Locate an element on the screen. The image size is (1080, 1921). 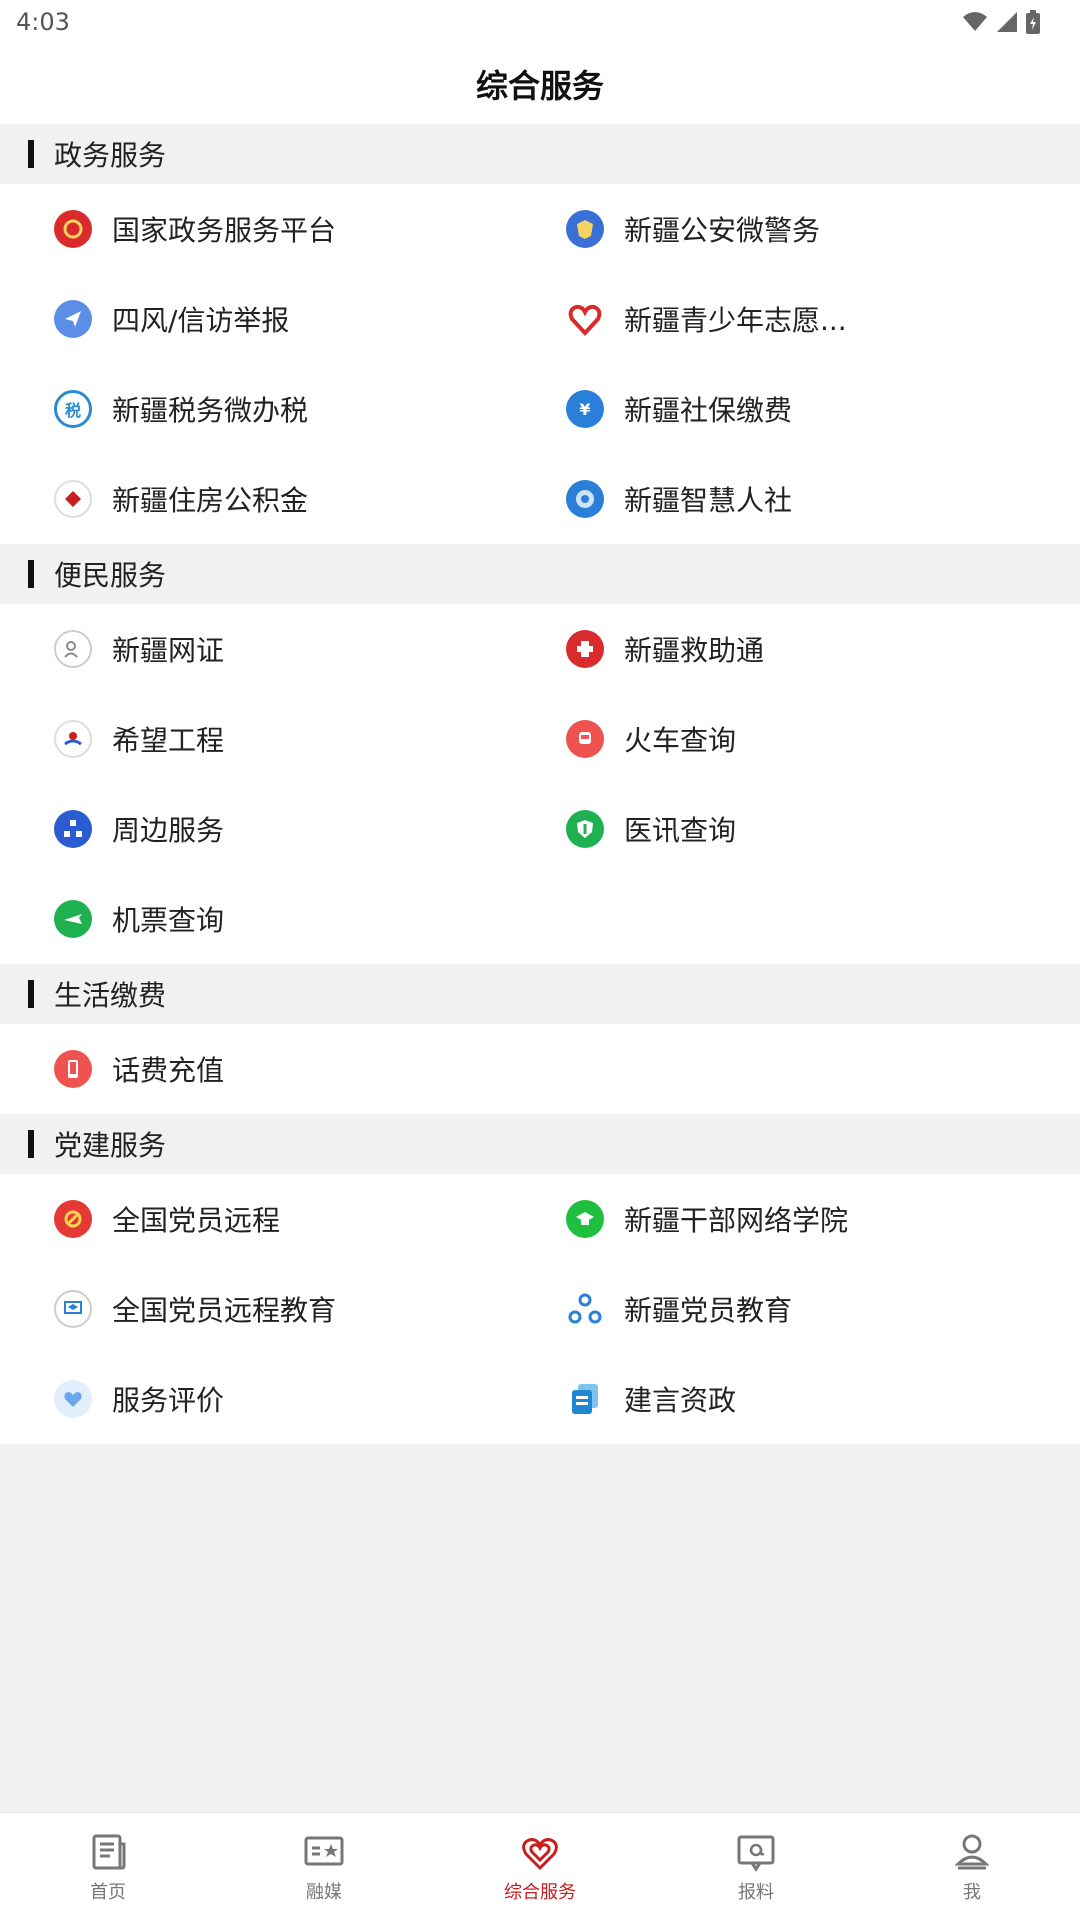
tax-icon: 税 is located at coordinates (73, 409).